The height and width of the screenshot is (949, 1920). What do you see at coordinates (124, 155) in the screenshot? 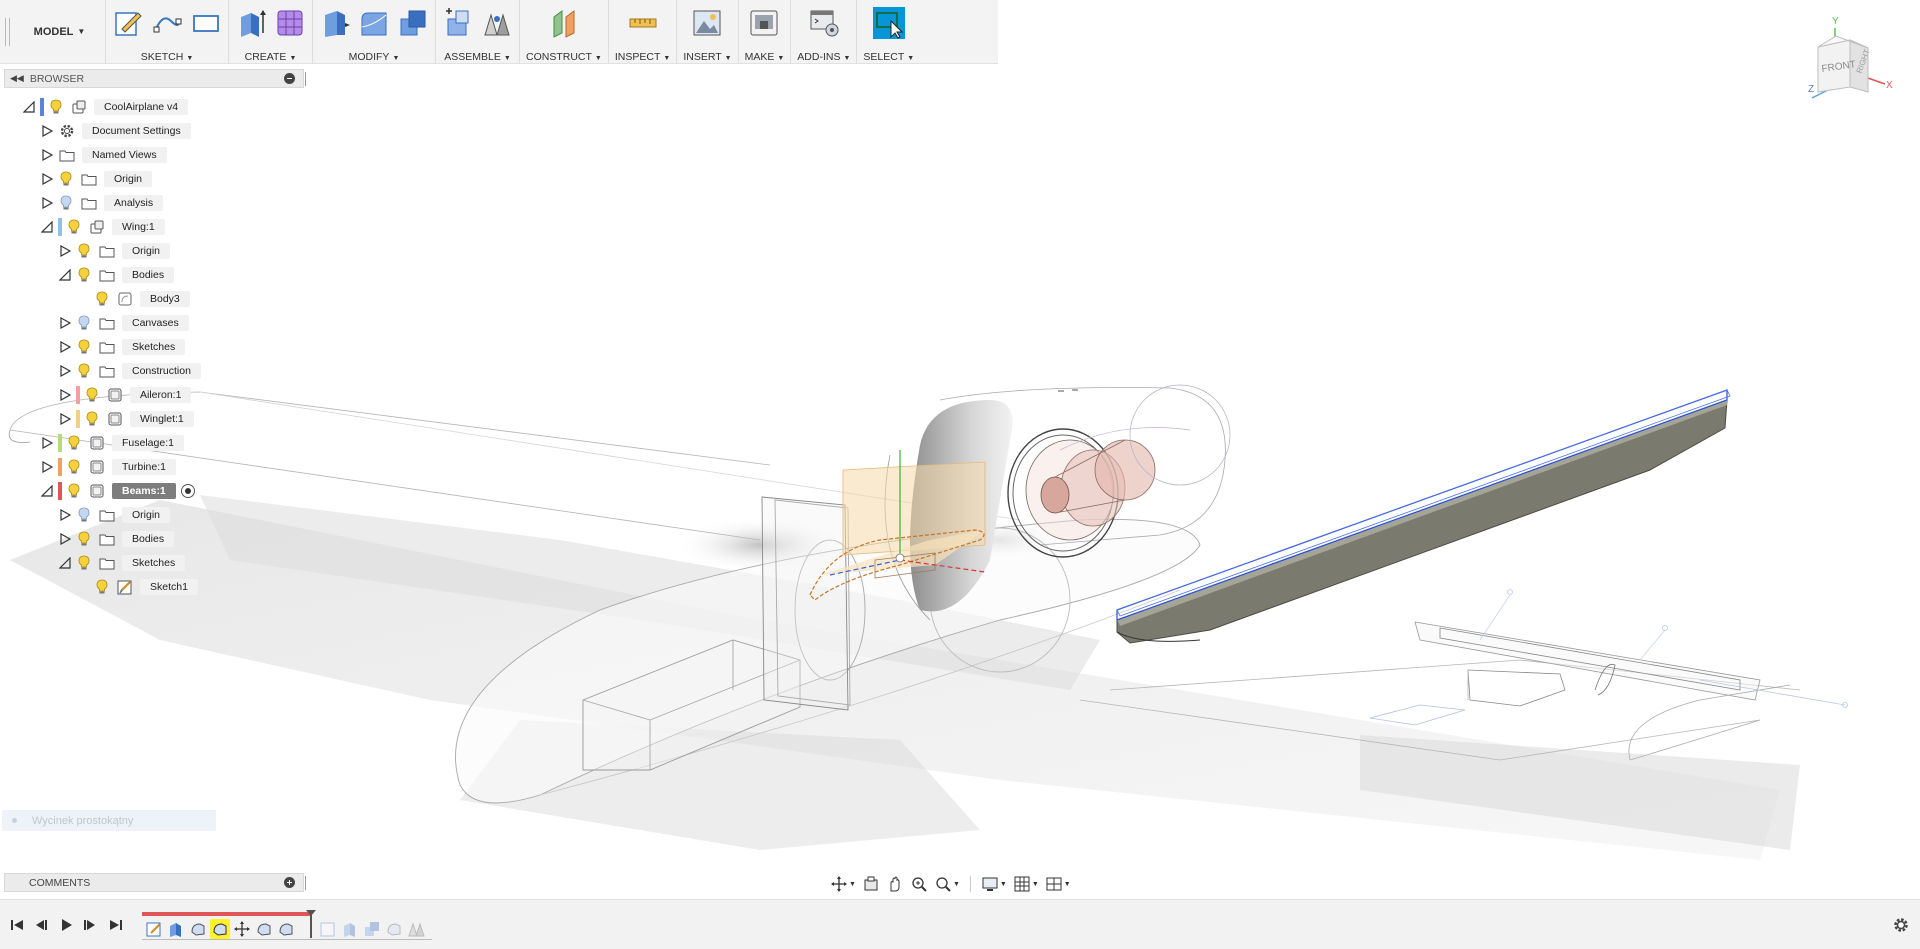
I see `tree-item-label: Named Views` at bounding box center [124, 155].